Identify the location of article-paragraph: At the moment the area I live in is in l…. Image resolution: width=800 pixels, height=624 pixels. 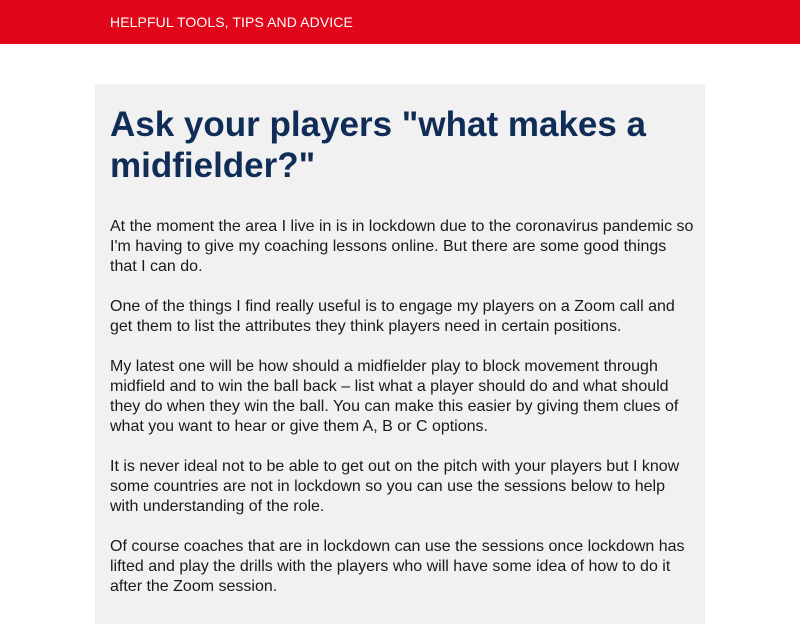
(402, 246).